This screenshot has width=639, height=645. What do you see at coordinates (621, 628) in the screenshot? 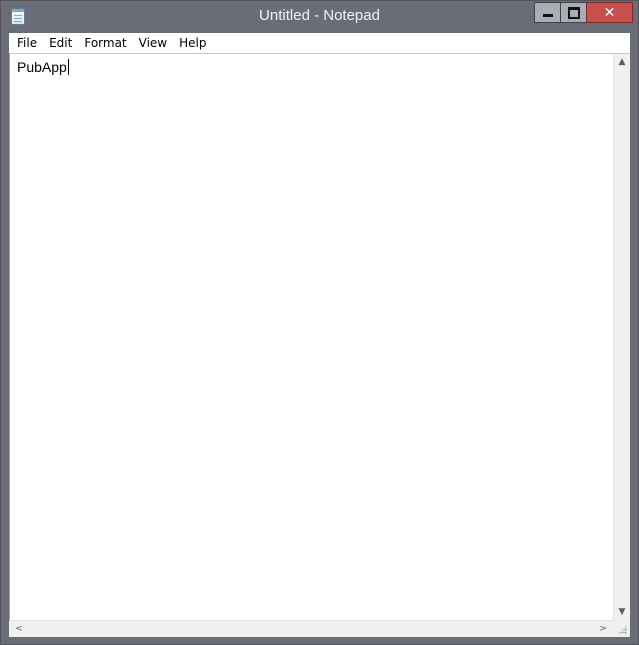
I see `resize-grip` at bounding box center [621, 628].